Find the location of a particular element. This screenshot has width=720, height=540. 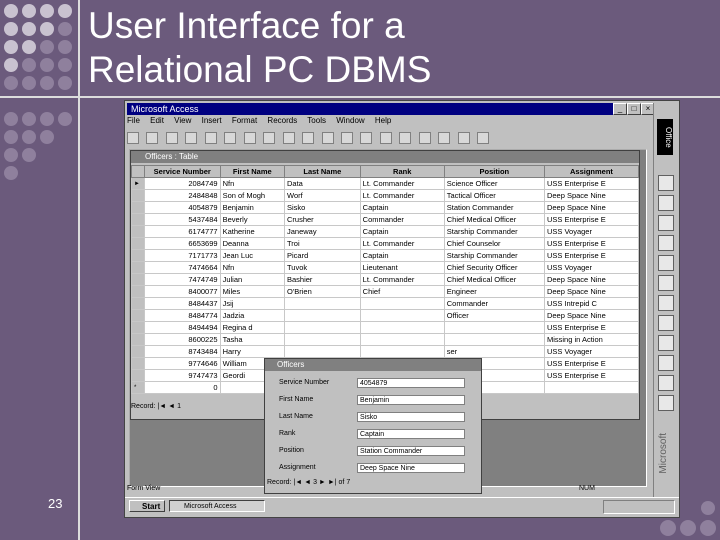

contacts-icon is located at coordinates (666, 343).